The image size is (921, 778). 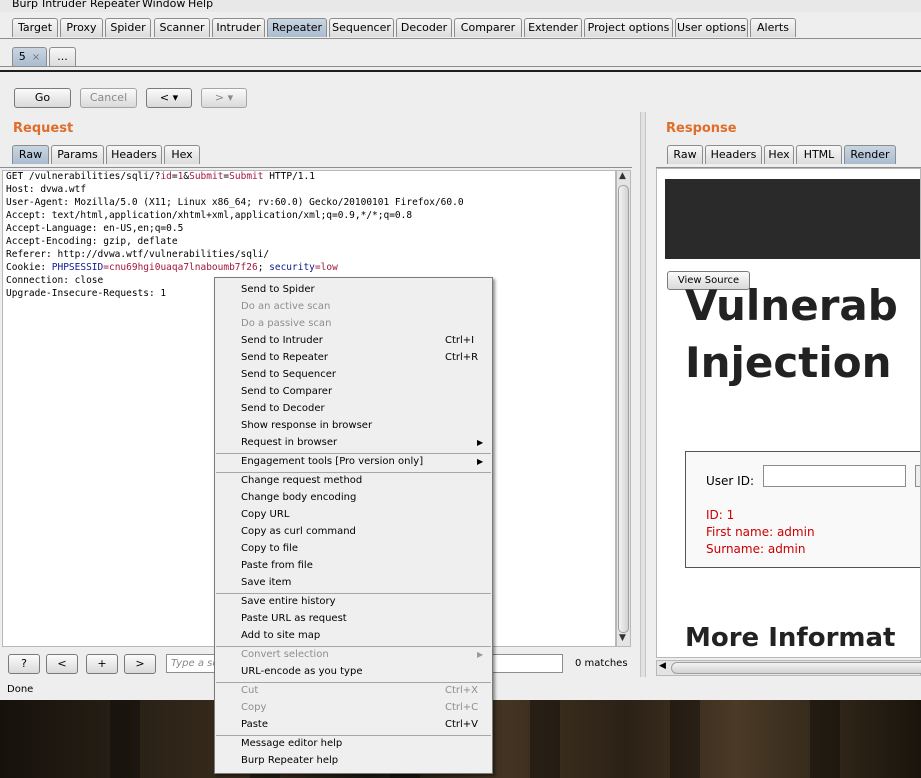 I want to click on tab-extender: Extender, so click(x=553, y=27).